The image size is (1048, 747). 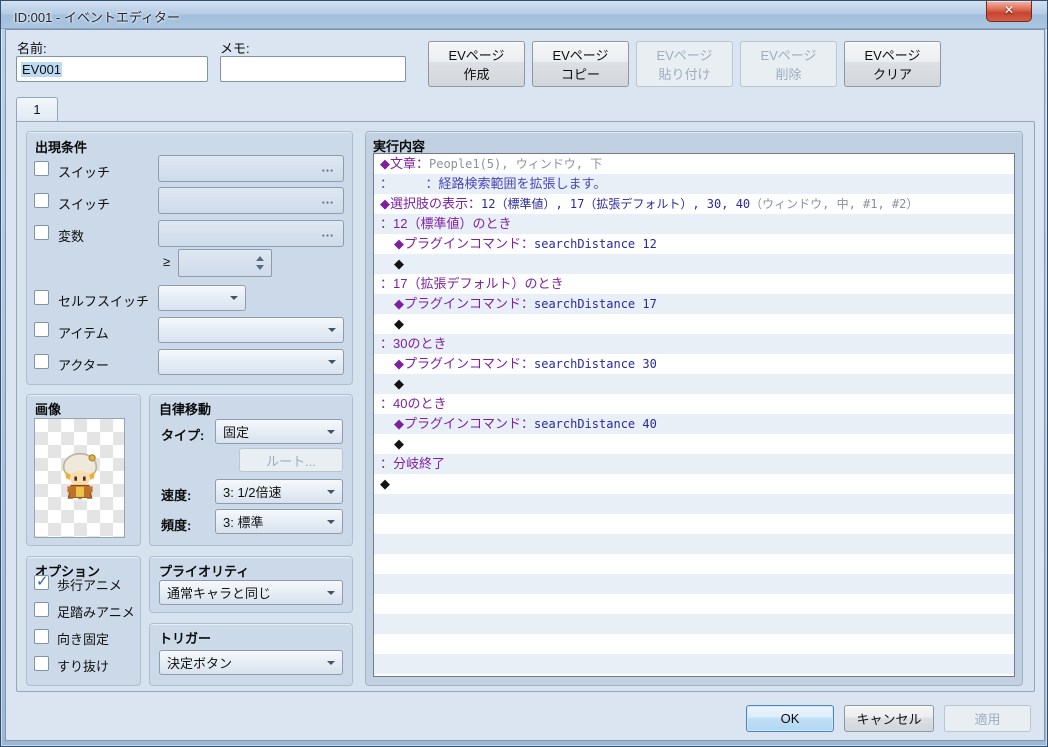 I want to click on command-row: ◆プラグインコマンド：searchDistance 40, so click(x=694, y=424).